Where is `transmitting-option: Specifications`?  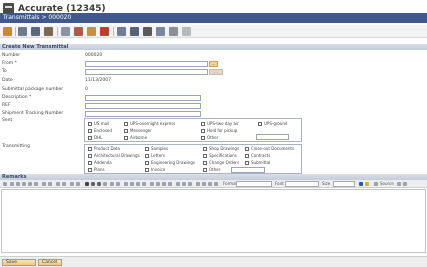 transmitting-option: Specifications is located at coordinates (220, 155).